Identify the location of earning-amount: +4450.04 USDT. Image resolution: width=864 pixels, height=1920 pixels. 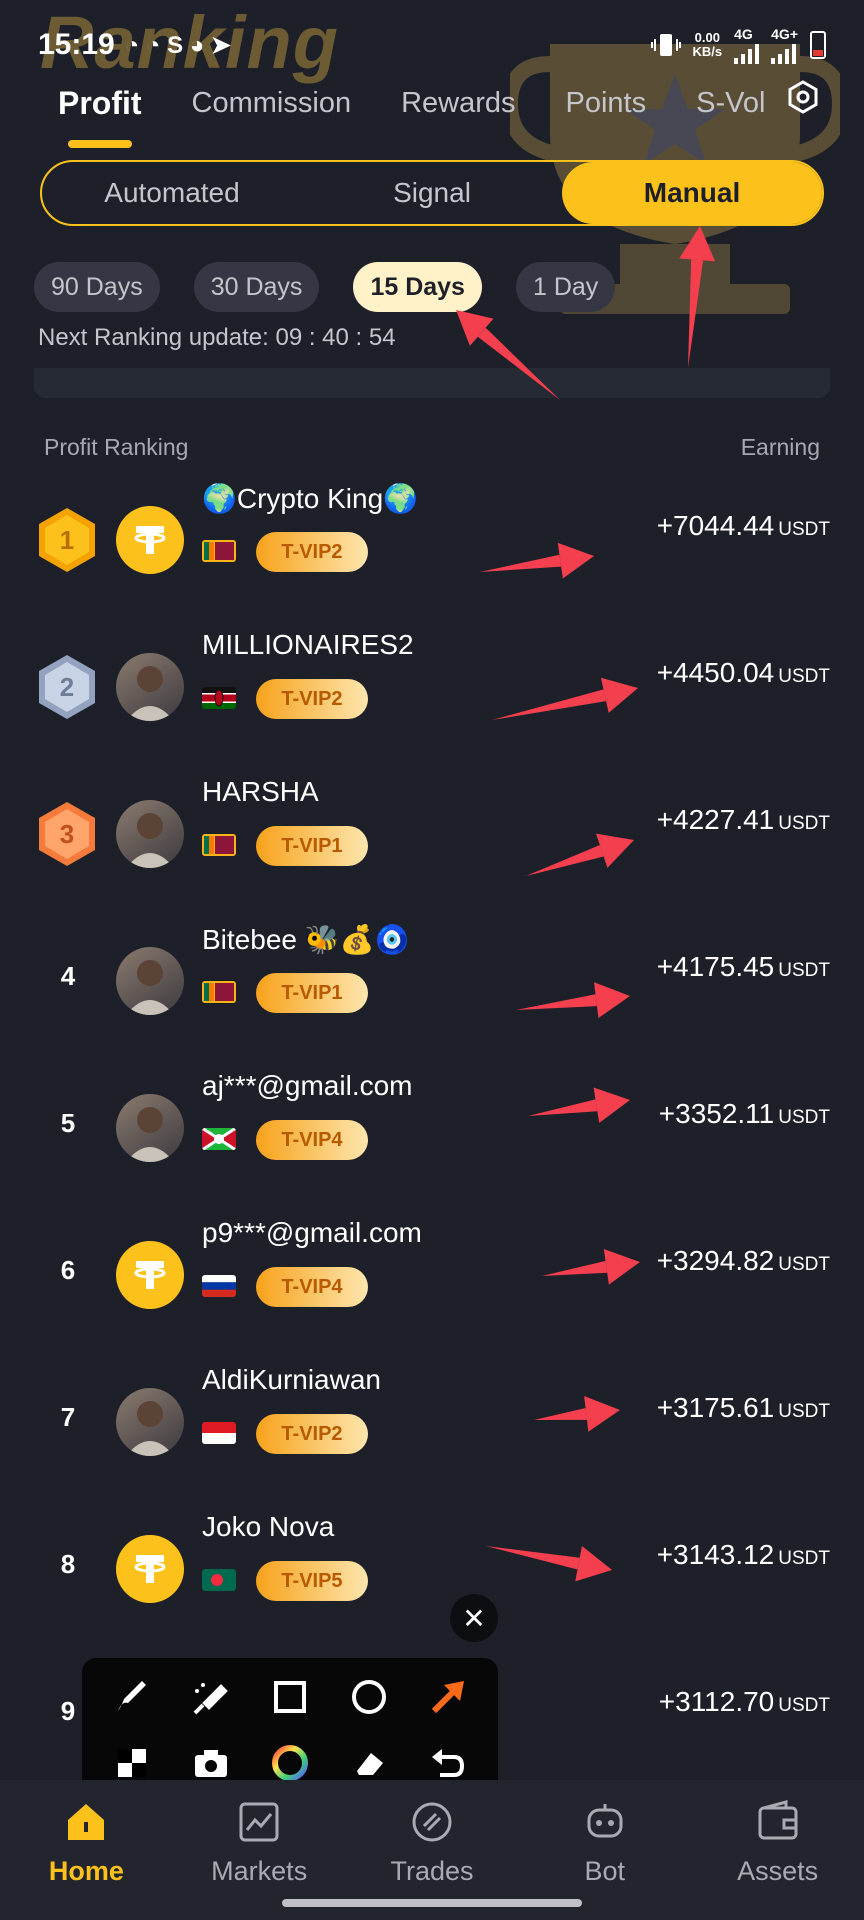
(743, 673).